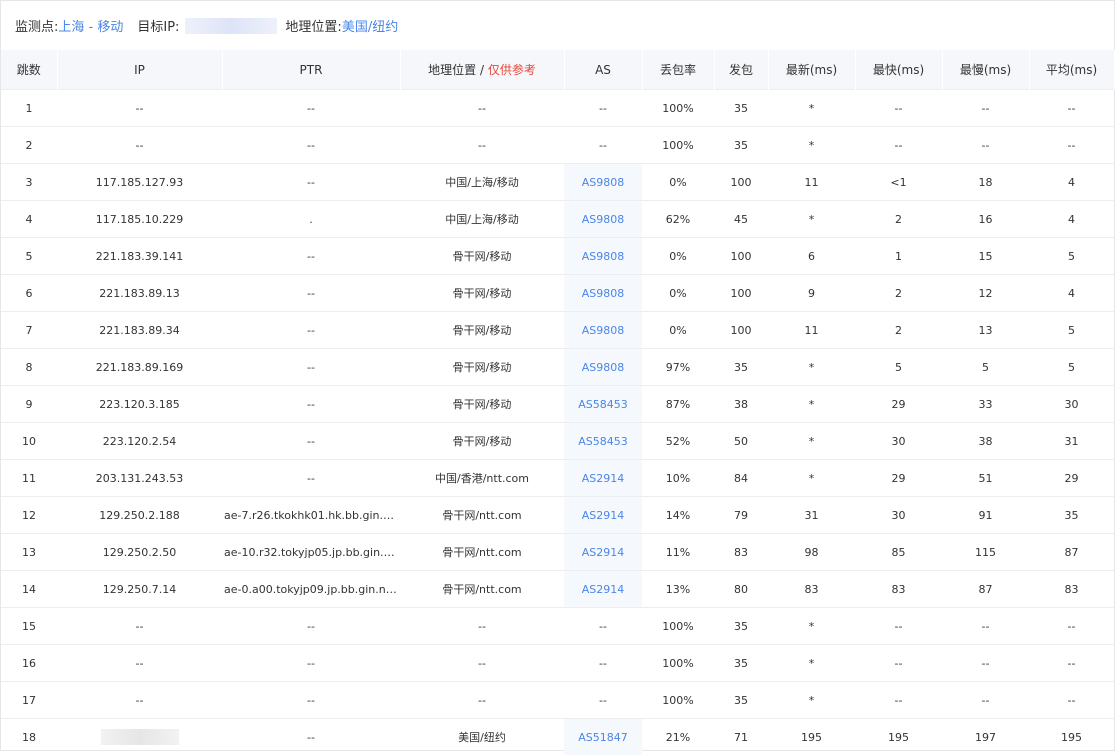 This screenshot has height=755, width=1115. I want to click on geo-location-value: 美国/纽约, so click(370, 25).